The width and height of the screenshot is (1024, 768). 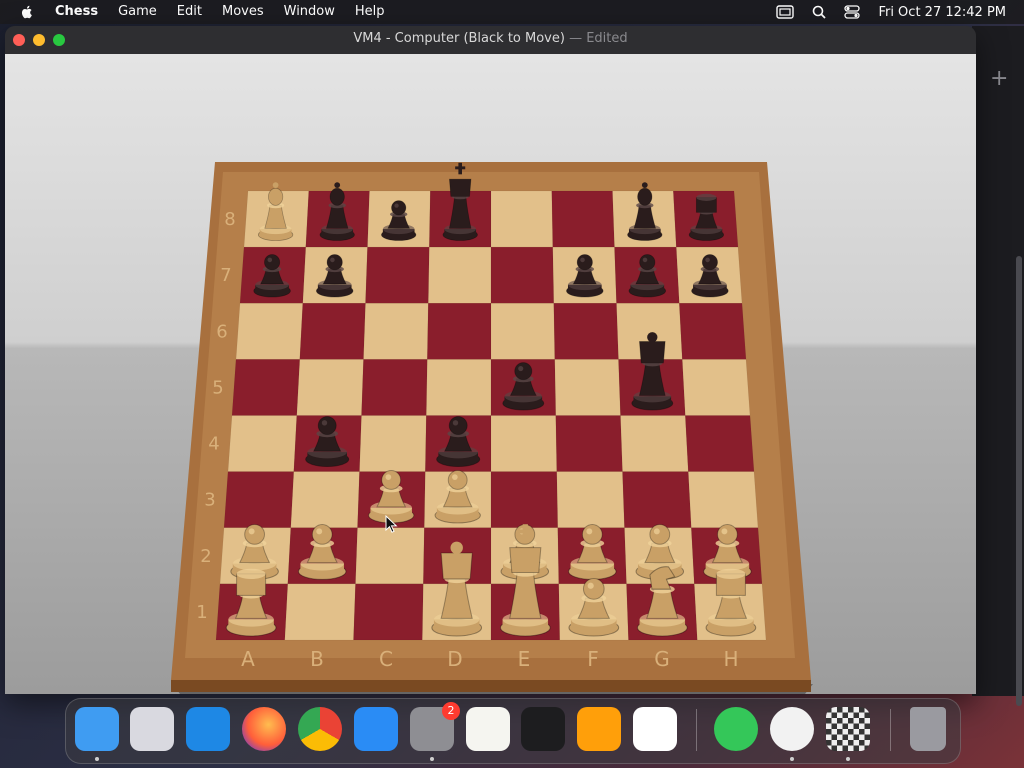 What do you see at coordinates (205, 556) in the screenshot?
I see `rank-label: 2` at bounding box center [205, 556].